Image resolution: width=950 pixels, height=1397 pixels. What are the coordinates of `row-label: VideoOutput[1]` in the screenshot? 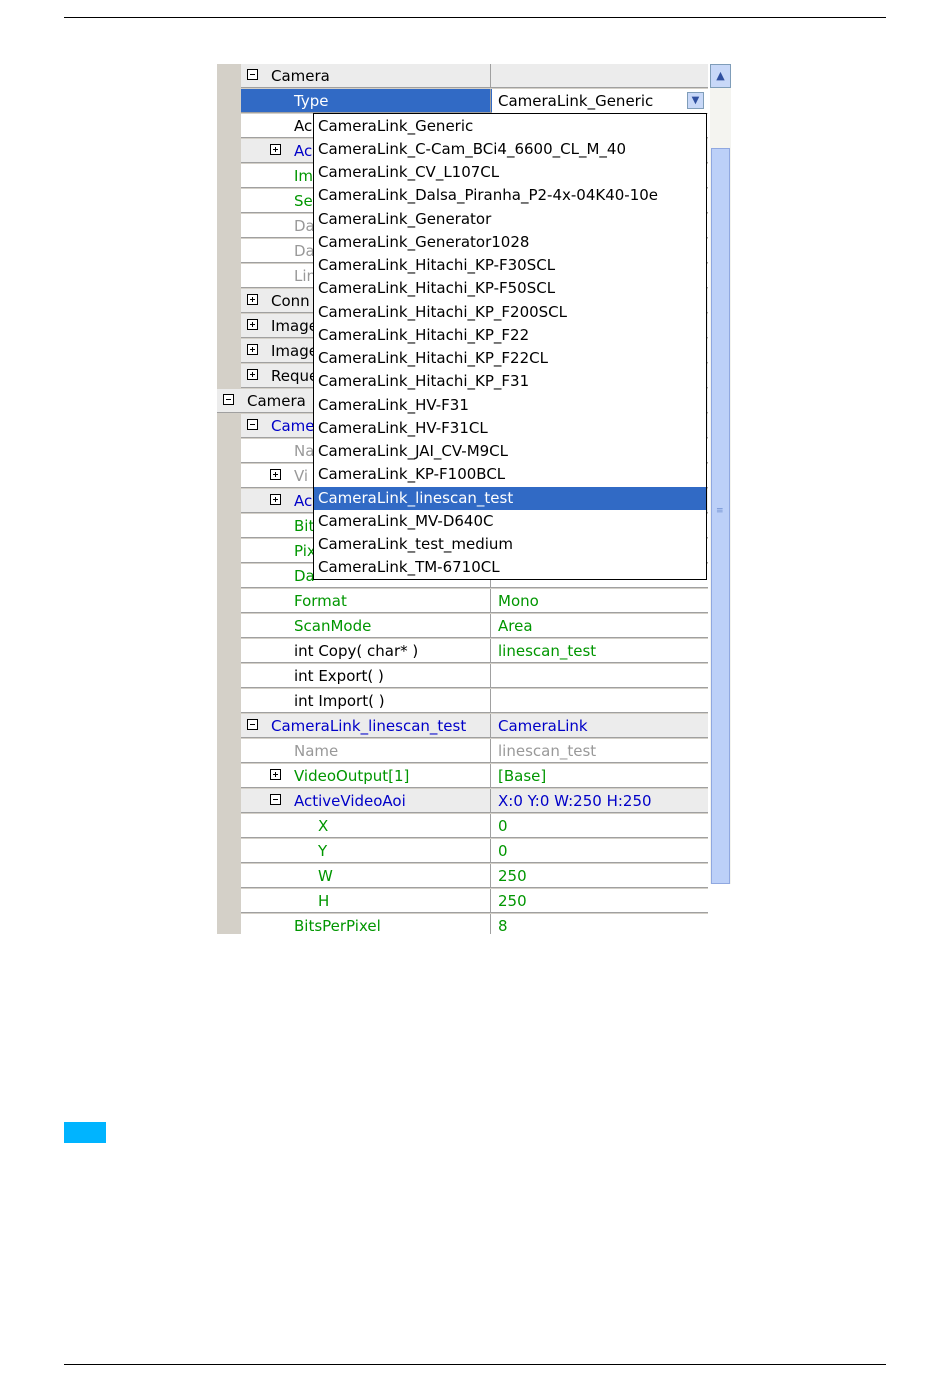 It's located at (352, 776).